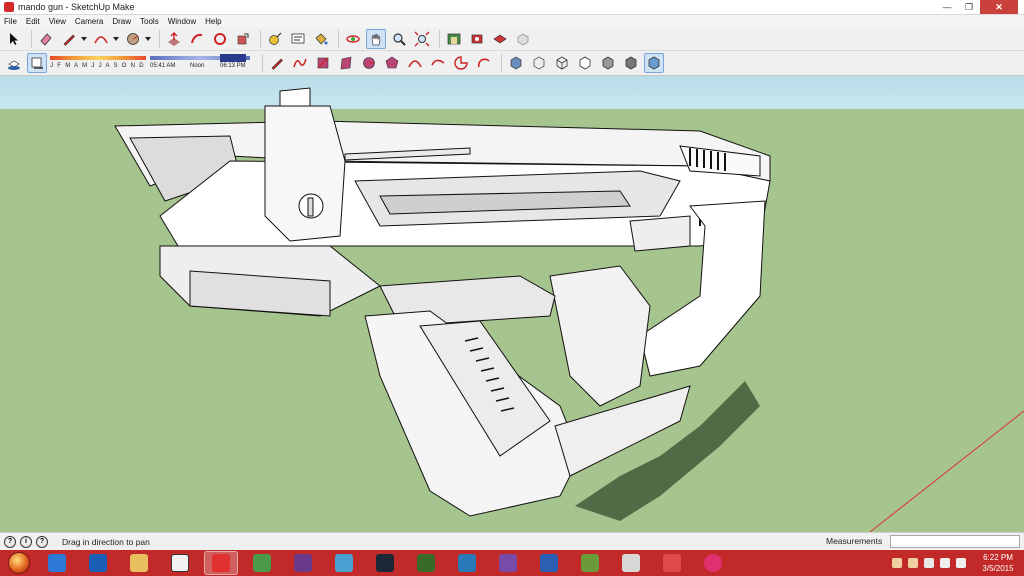  I want to click on share-model-icon, so click(477, 38).